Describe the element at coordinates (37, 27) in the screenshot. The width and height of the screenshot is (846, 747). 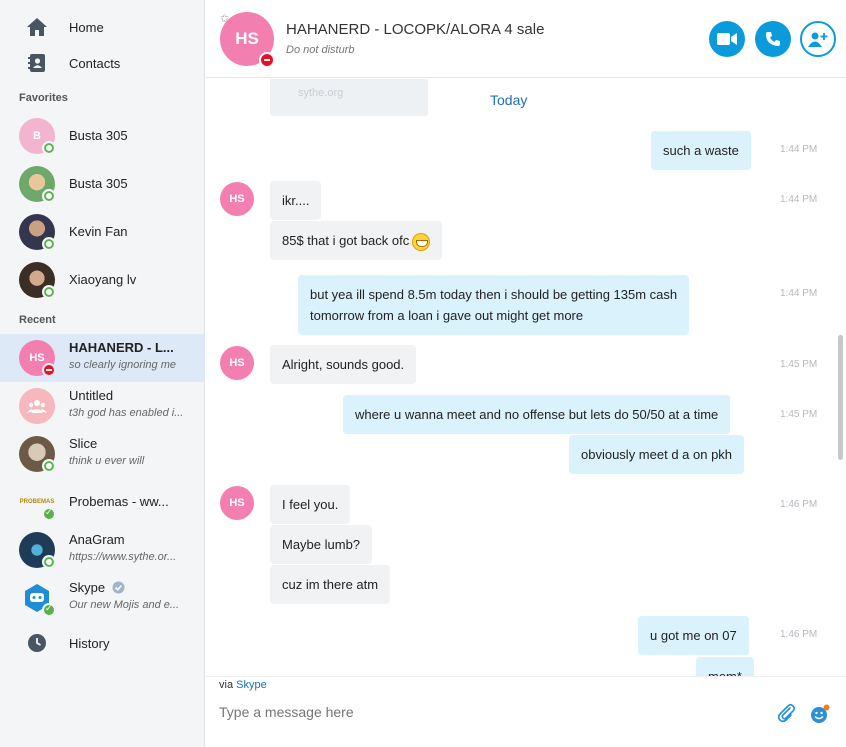
I see `home-icon` at that location.